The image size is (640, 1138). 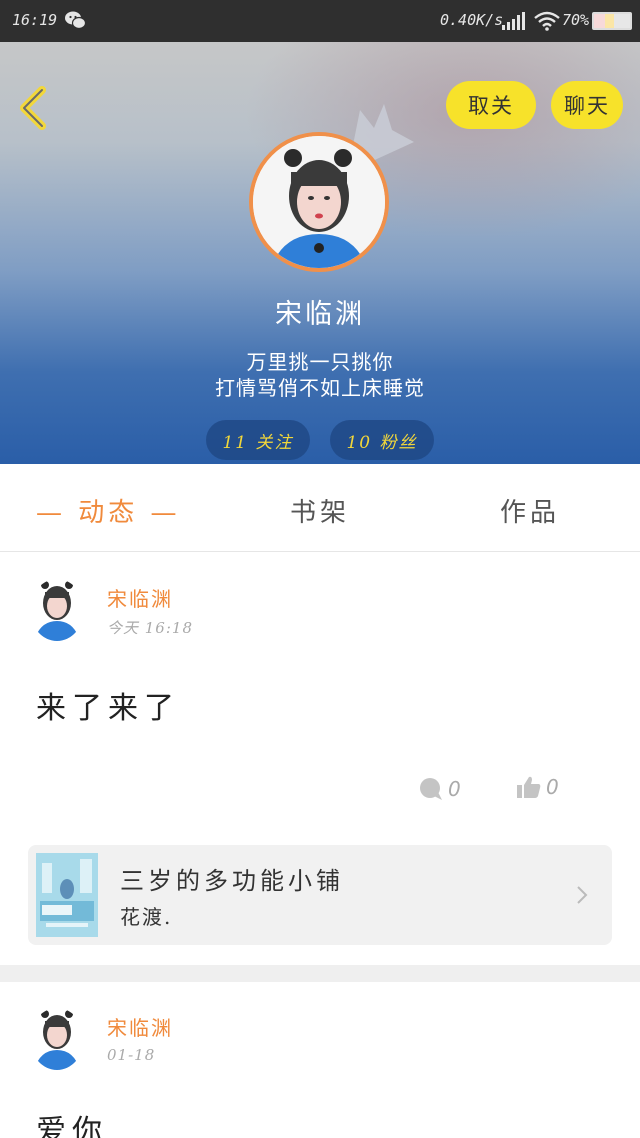 I want to click on post-divider, so click(x=320, y=973).